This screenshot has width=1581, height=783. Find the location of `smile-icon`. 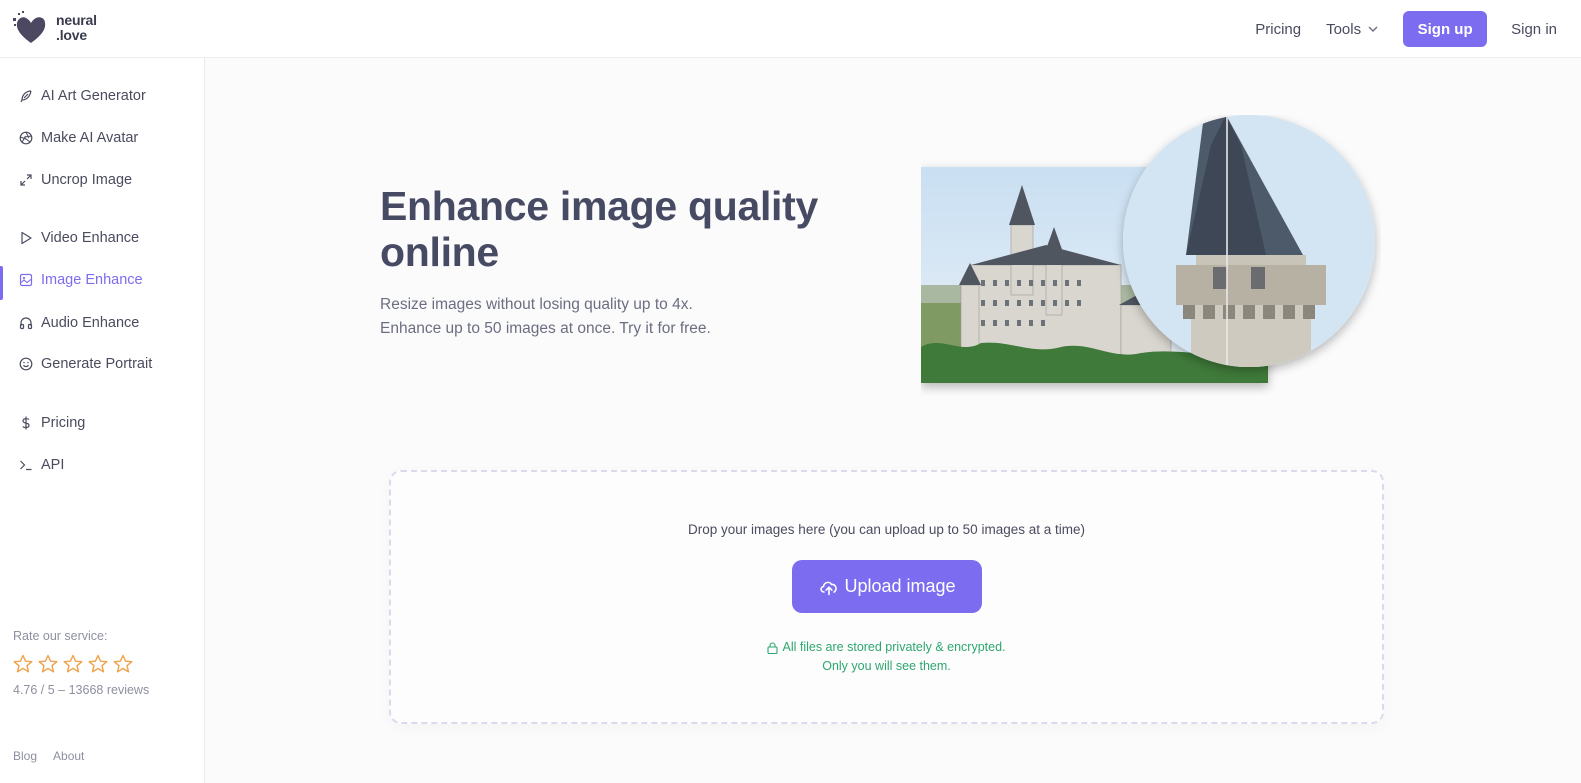

smile-icon is located at coordinates (26, 364).